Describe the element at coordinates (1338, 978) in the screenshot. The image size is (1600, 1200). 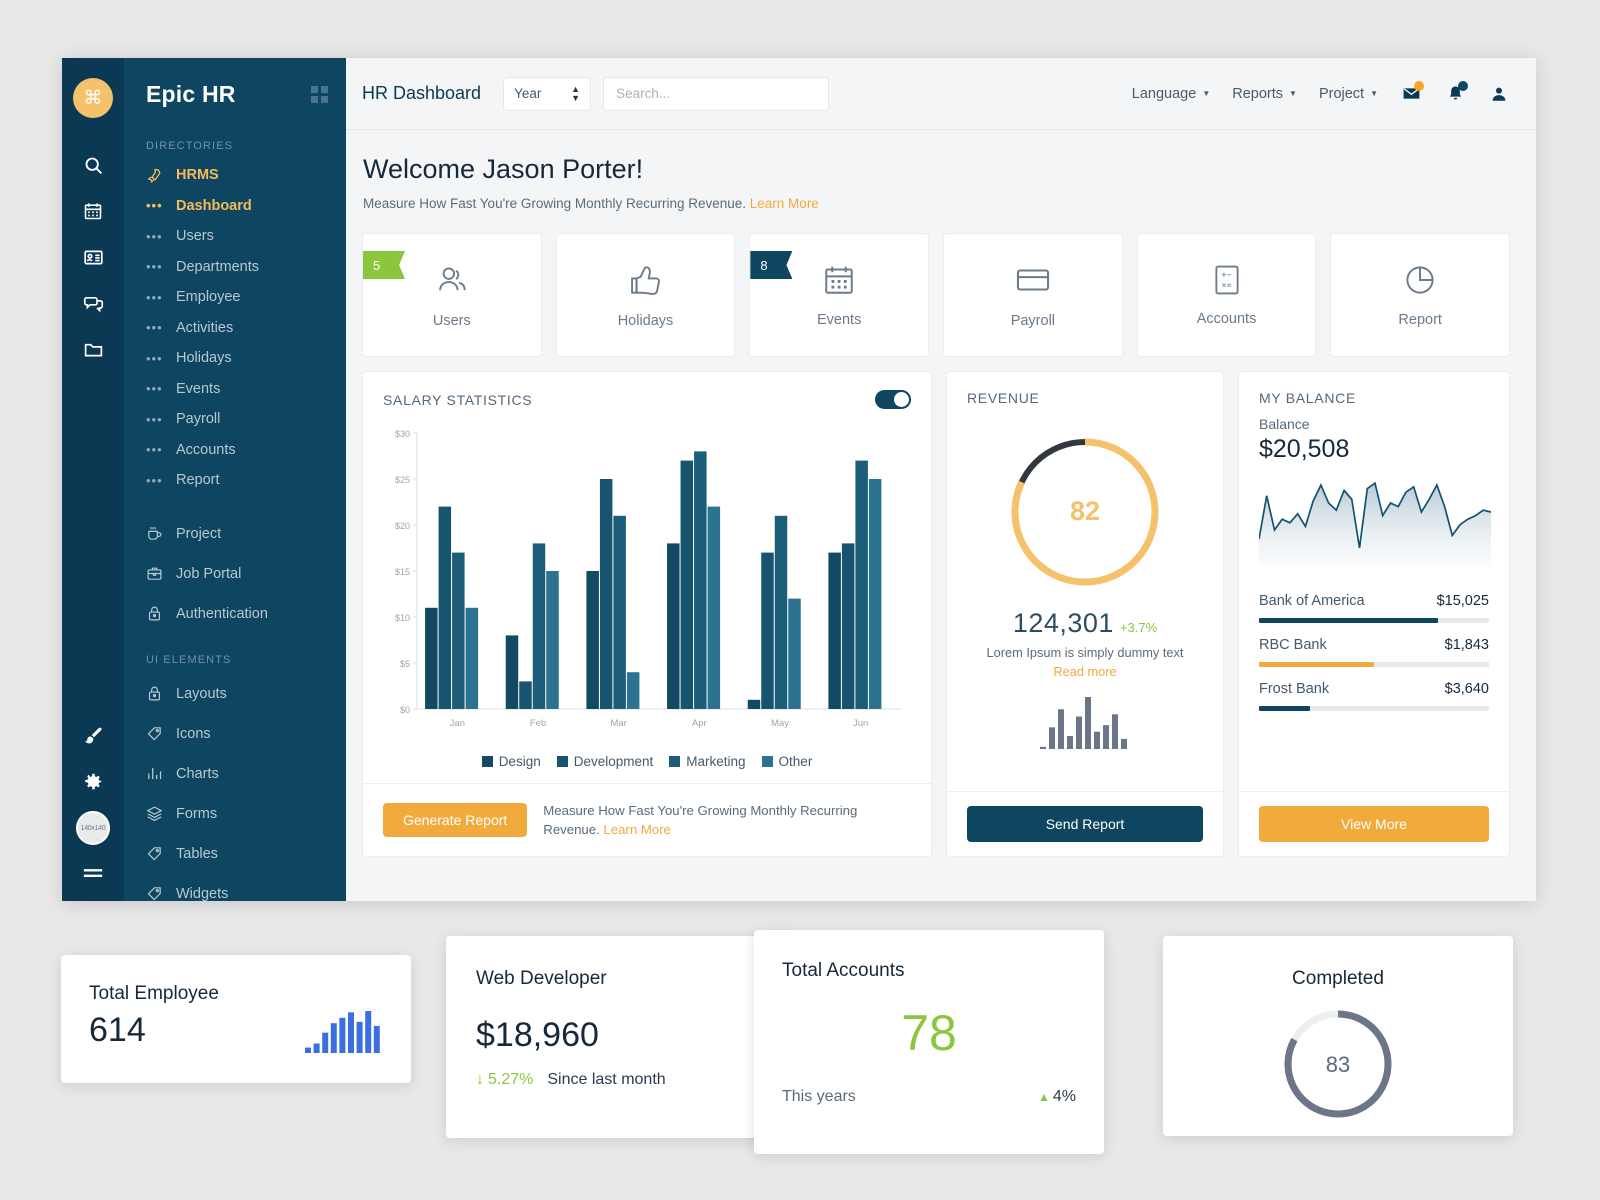
I see `completed-title: Completed` at that location.